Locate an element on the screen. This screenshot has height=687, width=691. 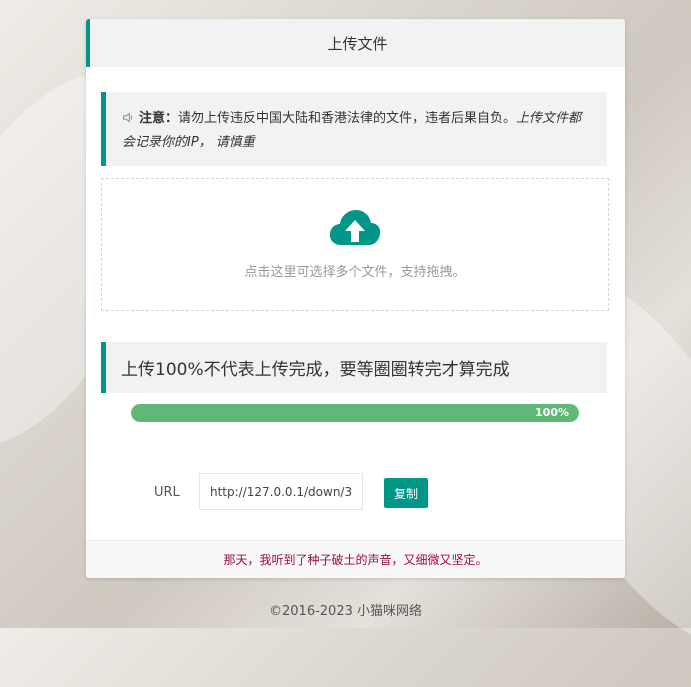
copyright: ©2016-2023 小猫咪网络 is located at coordinates (345, 611).